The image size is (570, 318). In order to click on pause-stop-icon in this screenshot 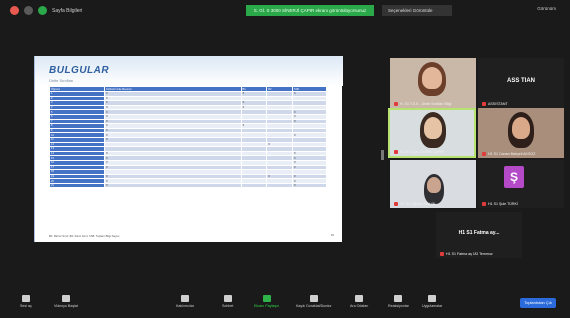, I will do `click(313, 298)`.